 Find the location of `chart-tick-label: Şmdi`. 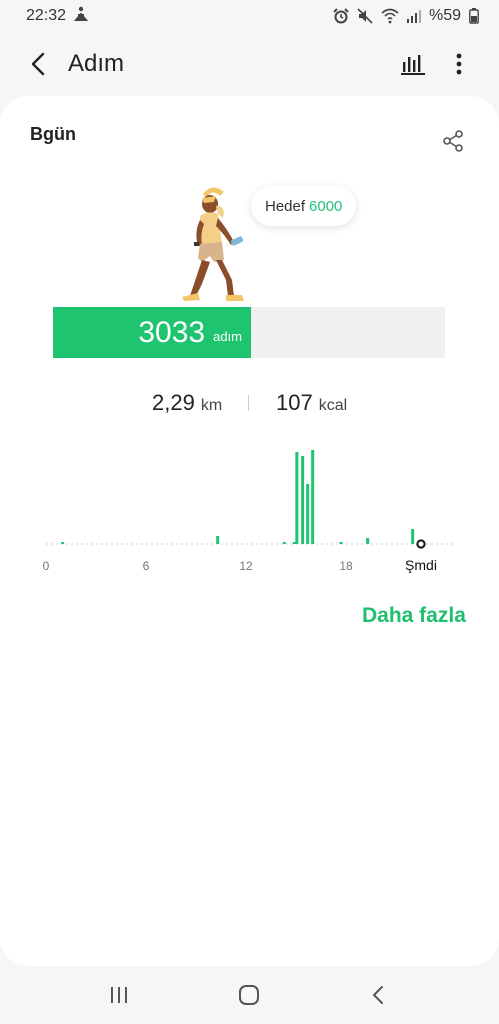

chart-tick-label: Şmdi is located at coordinates (421, 565).